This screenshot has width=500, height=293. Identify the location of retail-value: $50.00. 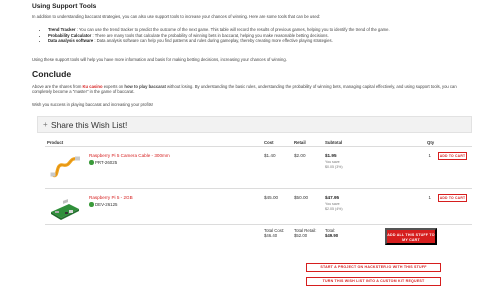
(301, 197).